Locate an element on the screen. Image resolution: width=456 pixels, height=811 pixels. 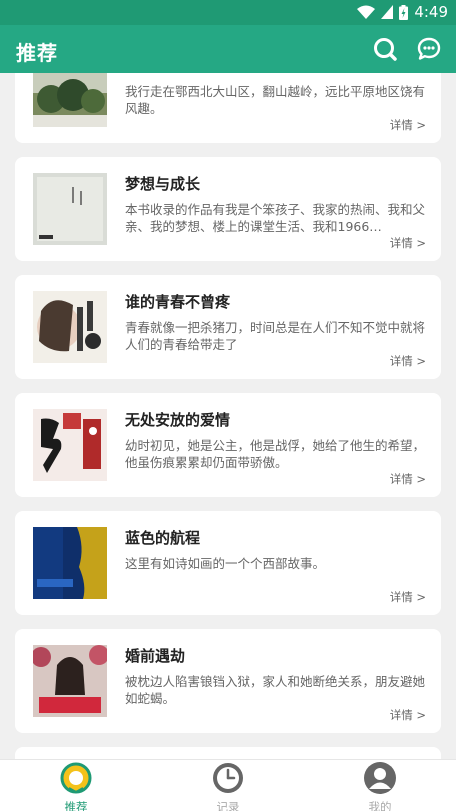
book-card: 我行走在鄂西北大山区，翻山越岭，远比平原地区饶有风趣。 详情 > is located at coordinates (228, 108).